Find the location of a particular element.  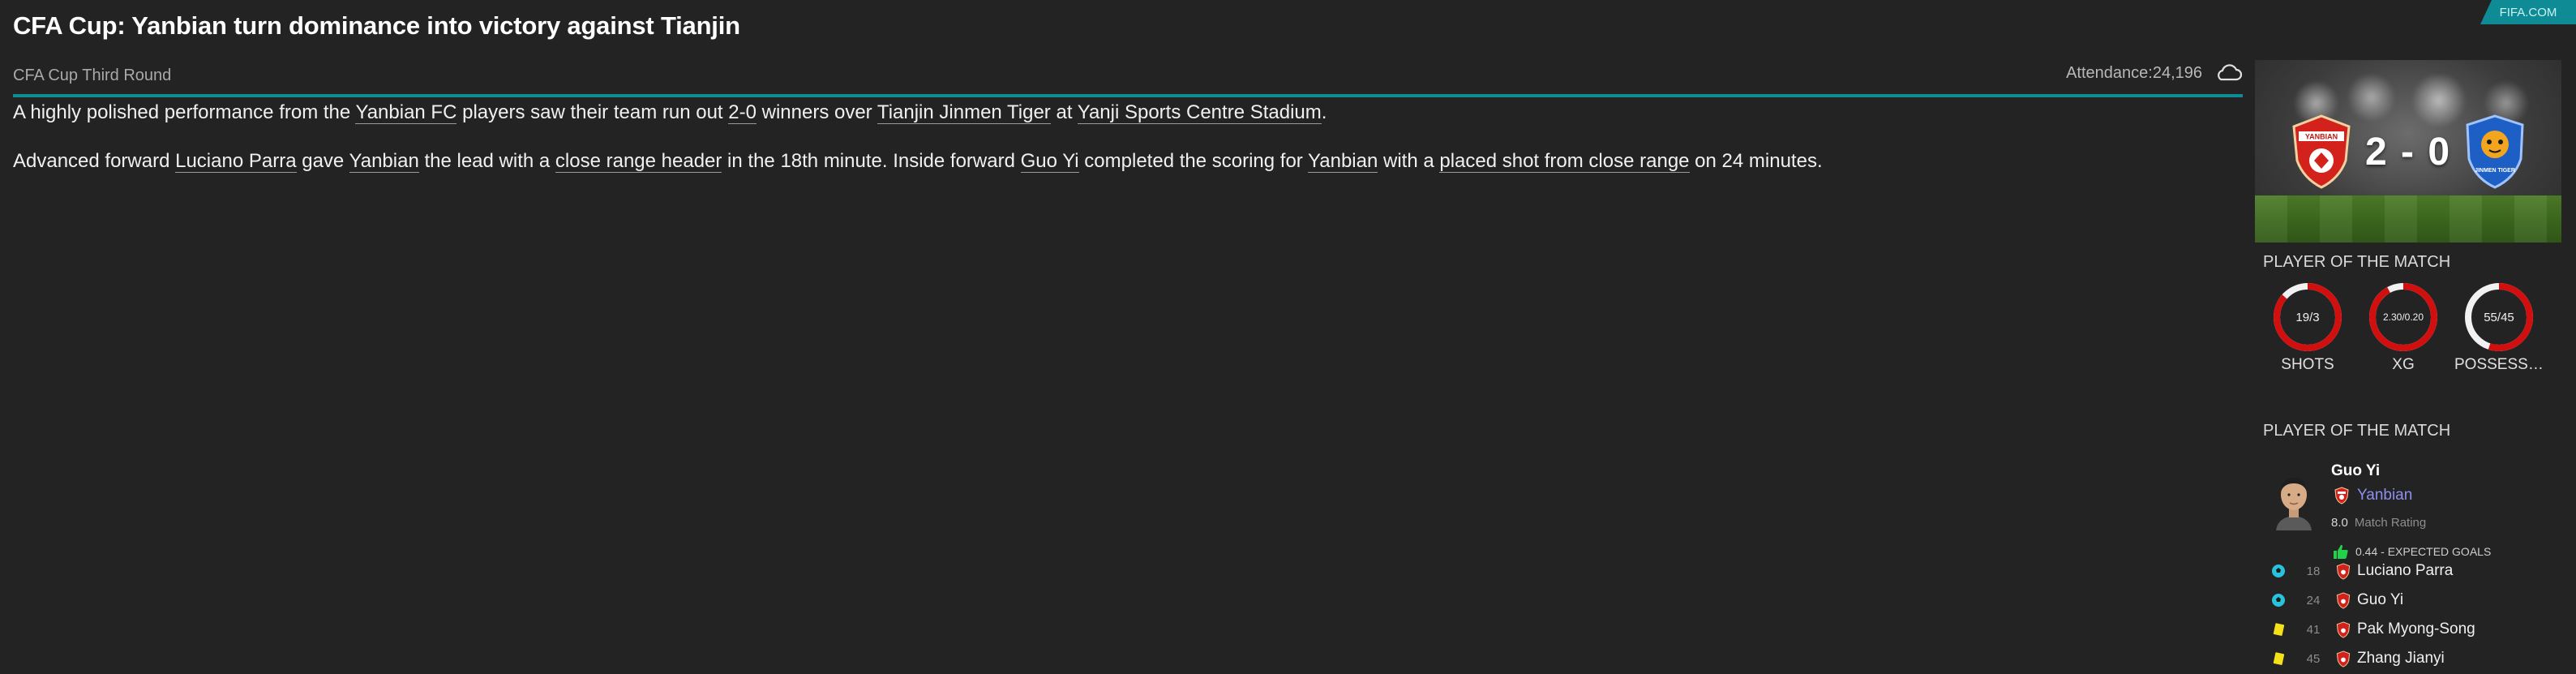

p2-text-4: in the 18th minute. Inside forward is located at coordinates (871, 161).